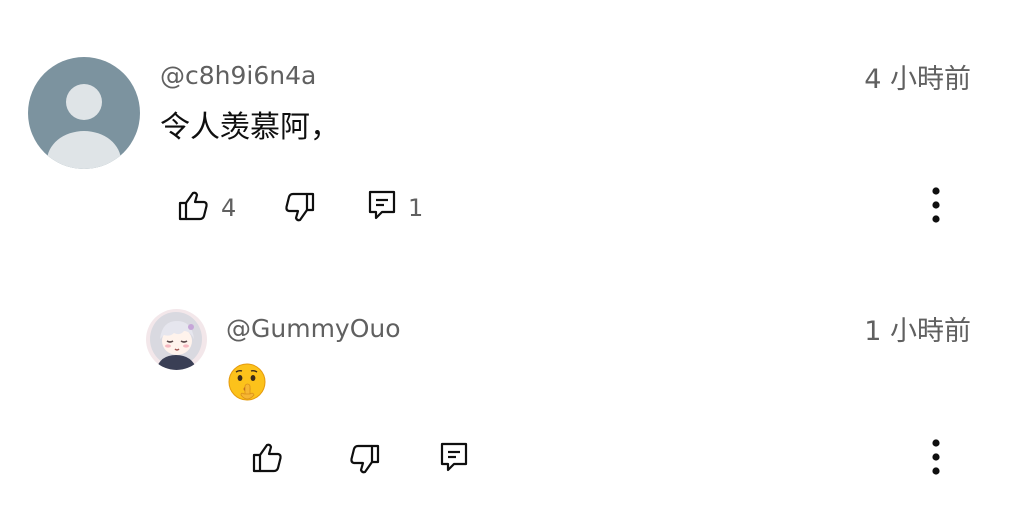 The width and height of the screenshot is (1024, 513). I want to click on like-count: 4, so click(229, 208).